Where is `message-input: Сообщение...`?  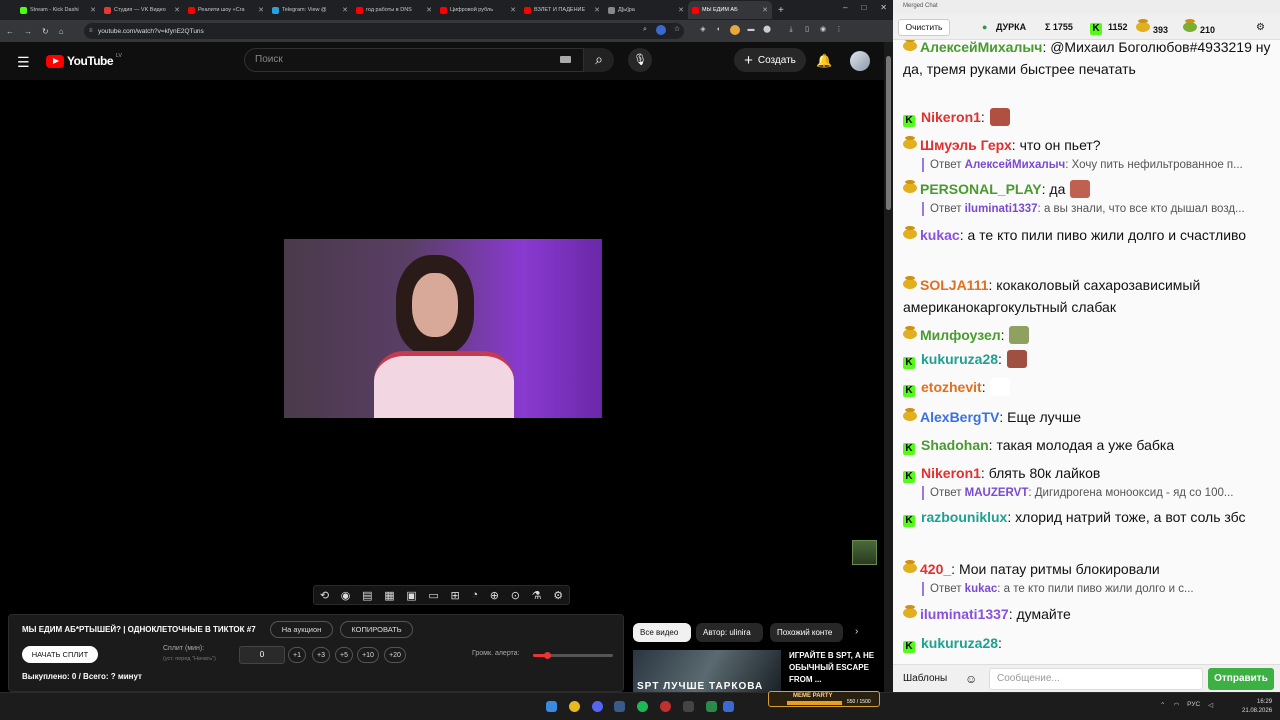
message-input: Сообщение... is located at coordinates (1096, 679).